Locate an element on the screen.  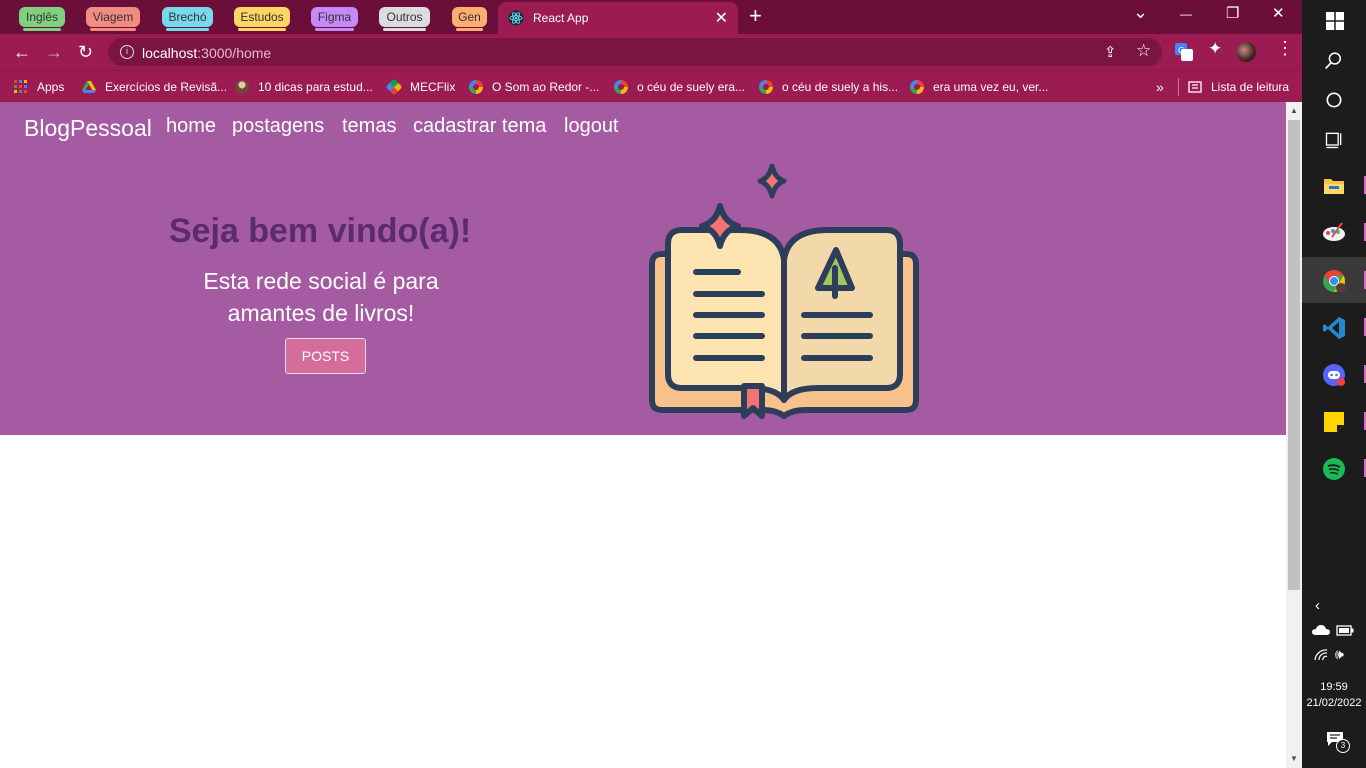
back-button: ← is located at coordinates (22, 52).